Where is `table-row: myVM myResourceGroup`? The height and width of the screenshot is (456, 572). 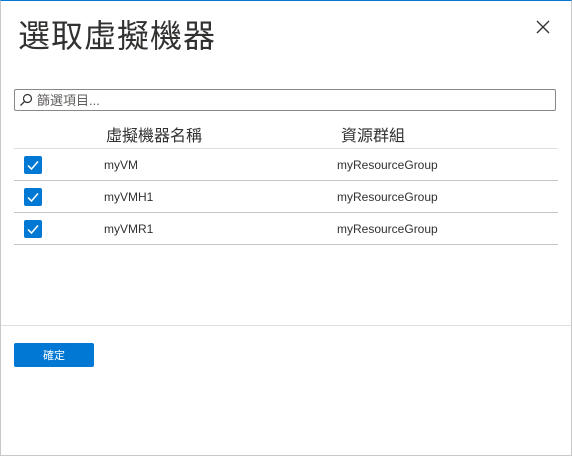
table-row: myVM myResourceGroup is located at coordinates (286, 165).